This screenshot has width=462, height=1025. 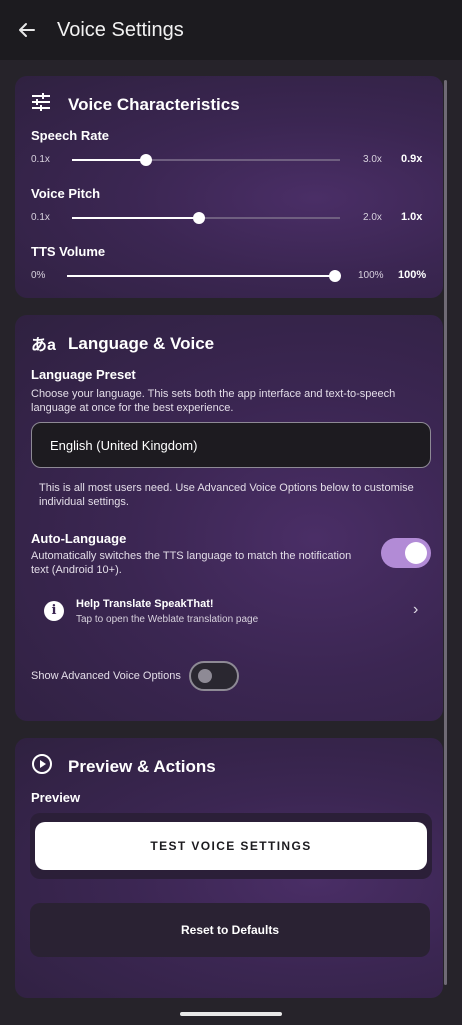 What do you see at coordinates (141, 343) in the screenshot?
I see `card-title: Language & Voice` at bounding box center [141, 343].